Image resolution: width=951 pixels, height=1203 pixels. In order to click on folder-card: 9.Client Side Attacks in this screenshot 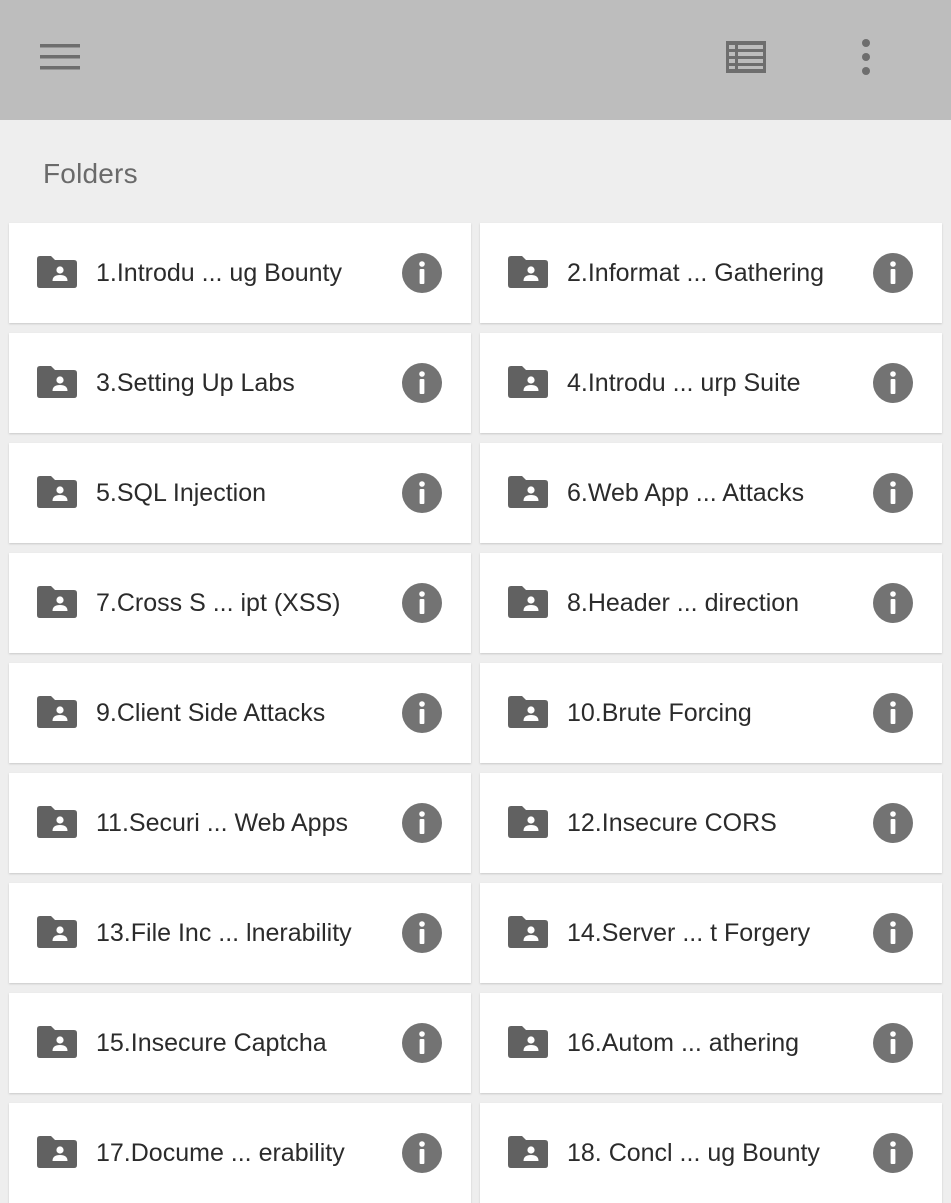, I will do `click(240, 713)`.